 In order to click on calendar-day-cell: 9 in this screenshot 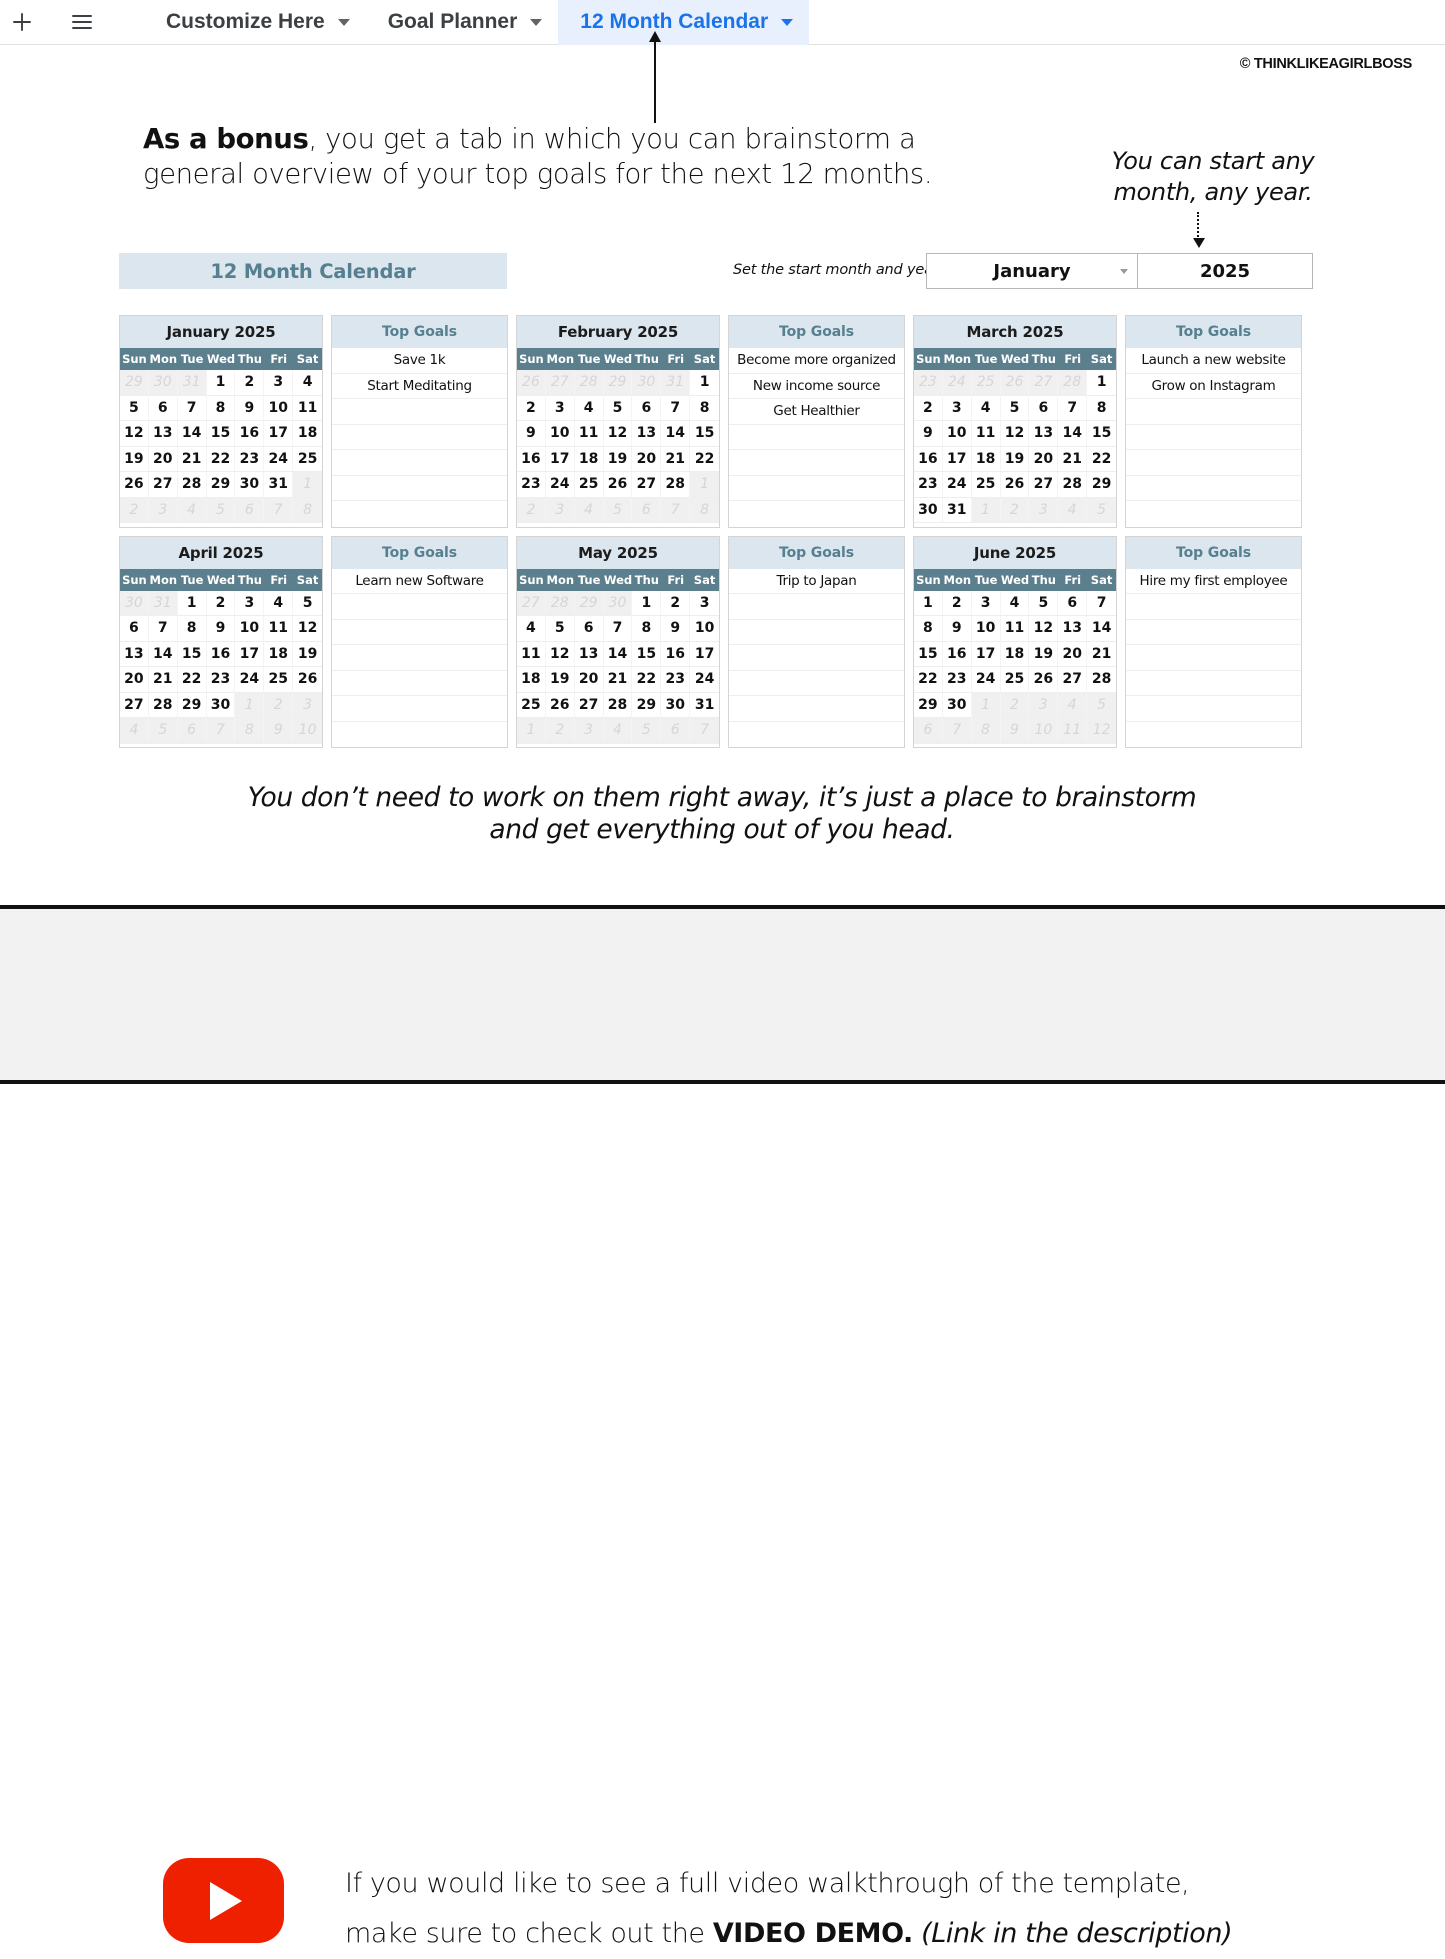, I will do `click(676, 629)`.